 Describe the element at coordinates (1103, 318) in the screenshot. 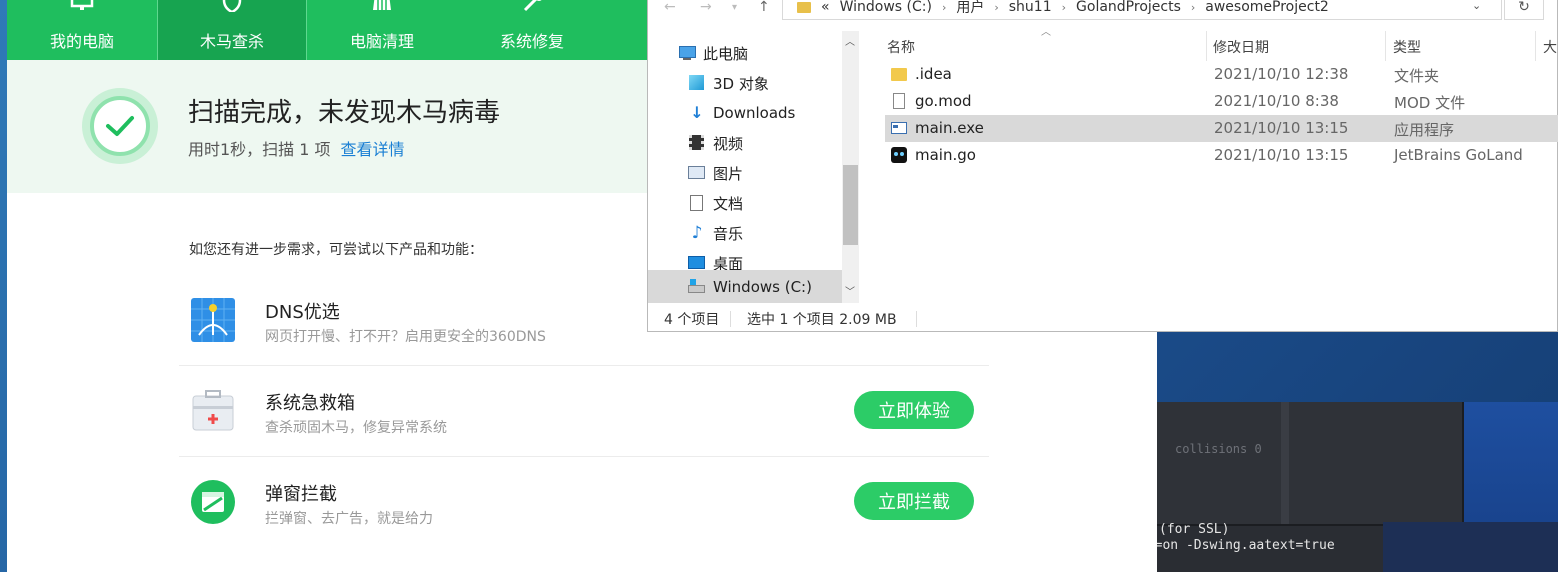

I see `status-bar: 4 个项目 选中 1 个项目 2.09 MB` at that location.